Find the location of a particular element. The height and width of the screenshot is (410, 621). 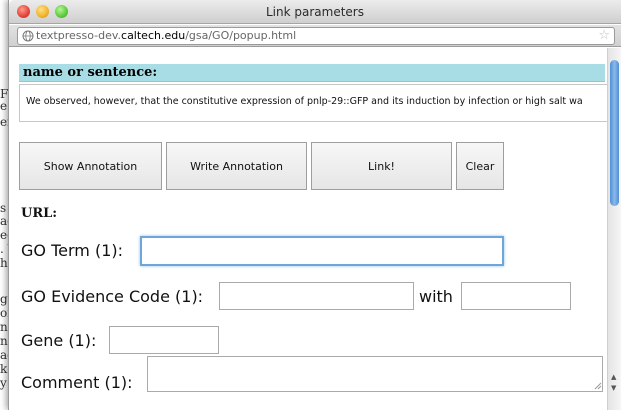

go-term-input is located at coordinates (322, 251).